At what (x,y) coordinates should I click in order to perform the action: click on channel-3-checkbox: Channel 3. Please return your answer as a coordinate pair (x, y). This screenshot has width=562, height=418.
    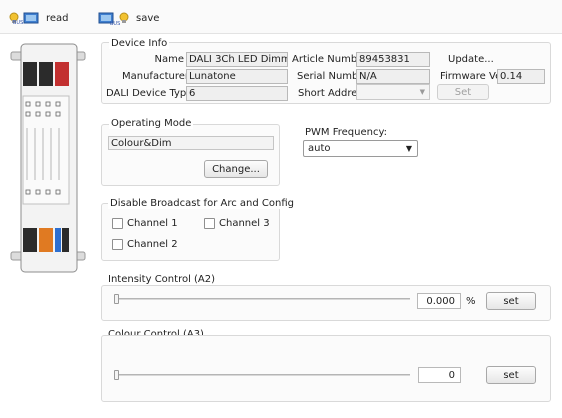
    Looking at the image, I should click on (237, 223).